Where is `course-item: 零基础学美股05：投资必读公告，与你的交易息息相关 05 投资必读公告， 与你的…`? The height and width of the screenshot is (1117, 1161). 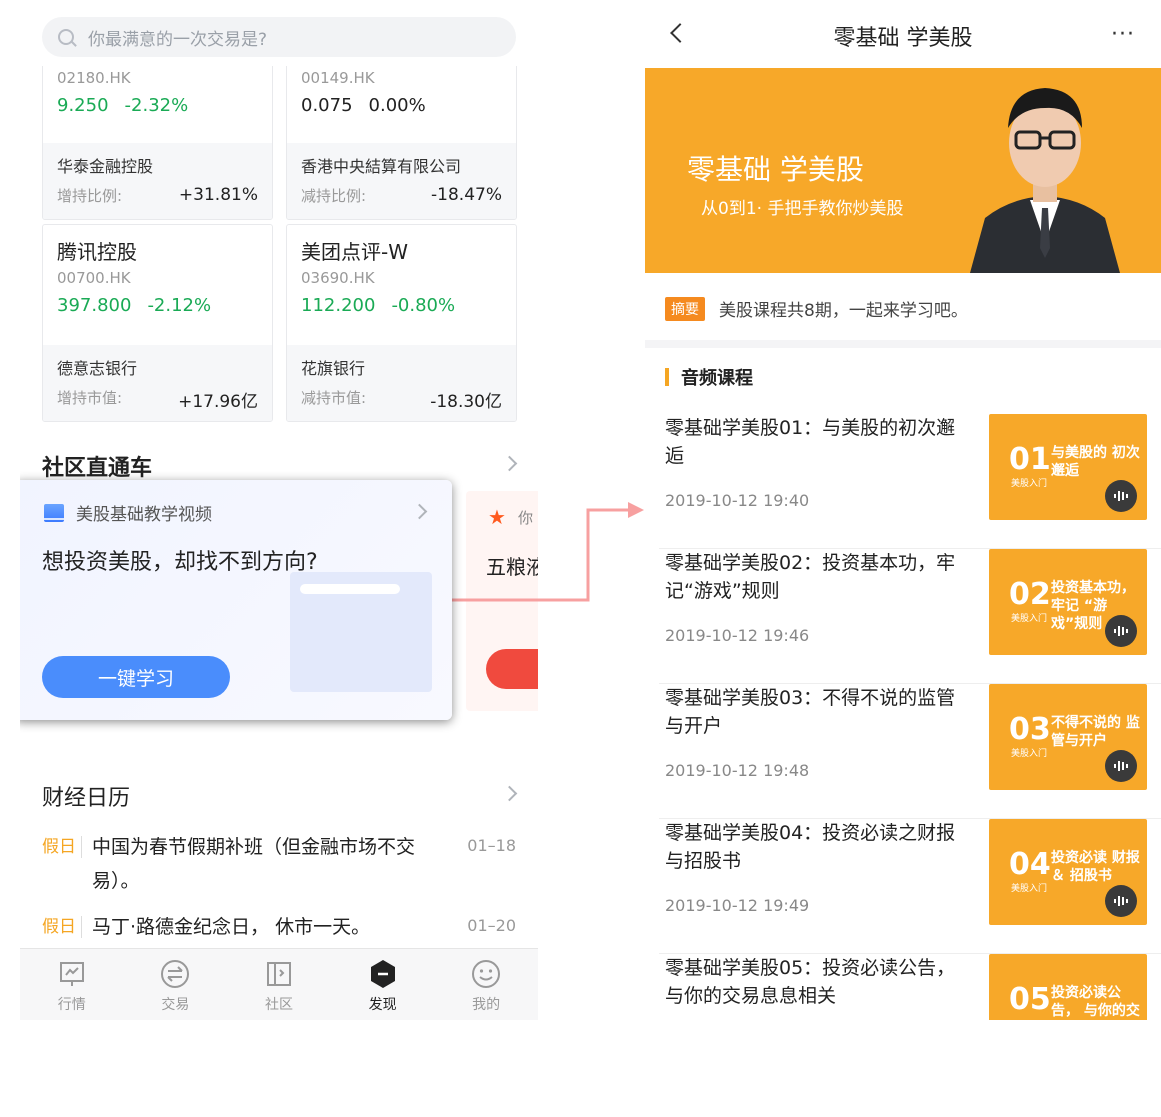 course-item: 零基础学美股05：投资必读公告，与你的交易息息相关 05 投资必读公告， 与你的… is located at coordinates (910, 987).